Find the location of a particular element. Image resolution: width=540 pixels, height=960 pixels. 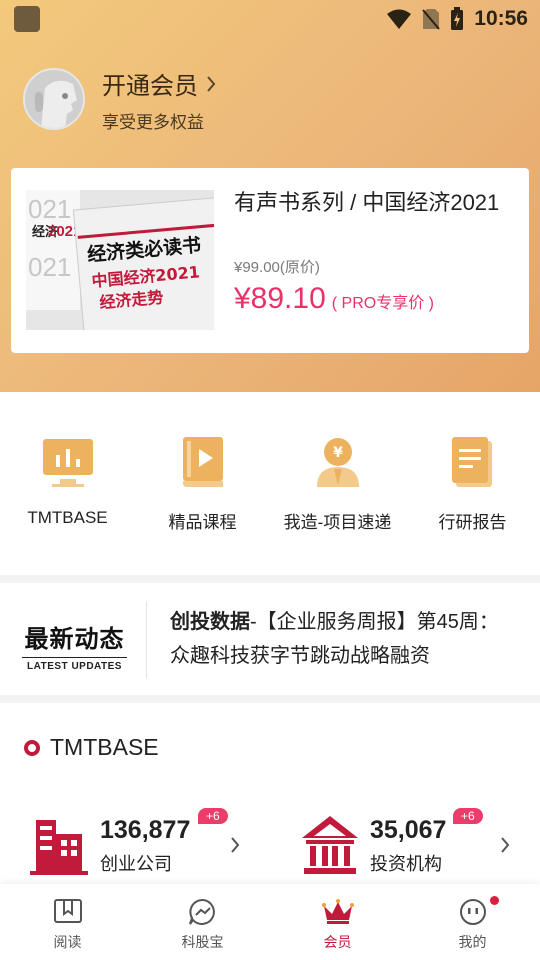

update-headline: 创投数据-【企业服务周报】第45周：众趣科技获字节跳动战略融资 is located at coordinates (342, 639).